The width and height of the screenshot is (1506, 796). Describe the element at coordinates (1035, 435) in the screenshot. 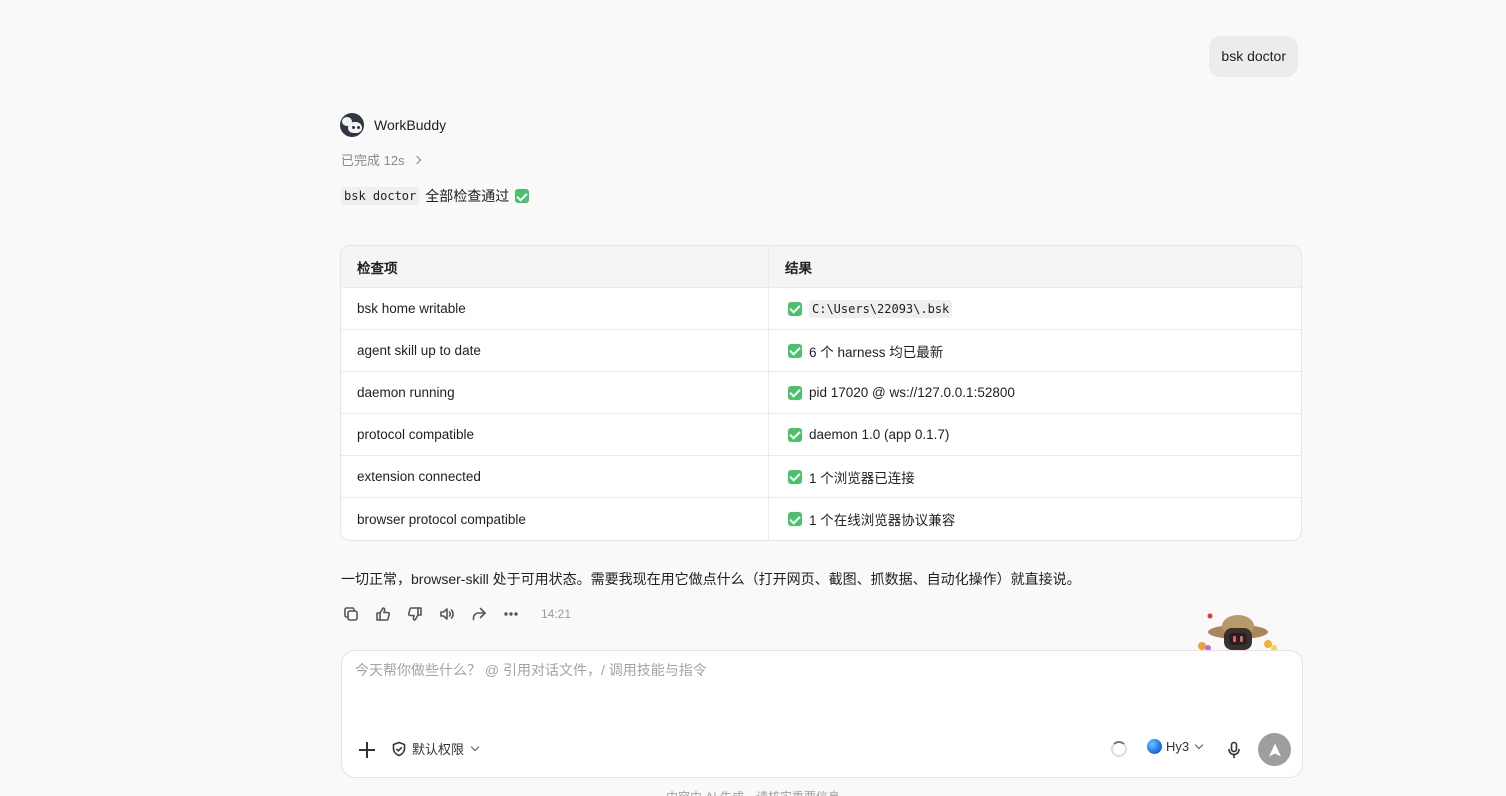

I see `check-result-cell: daemon 1.0 (app 0.1.7)` at that location.